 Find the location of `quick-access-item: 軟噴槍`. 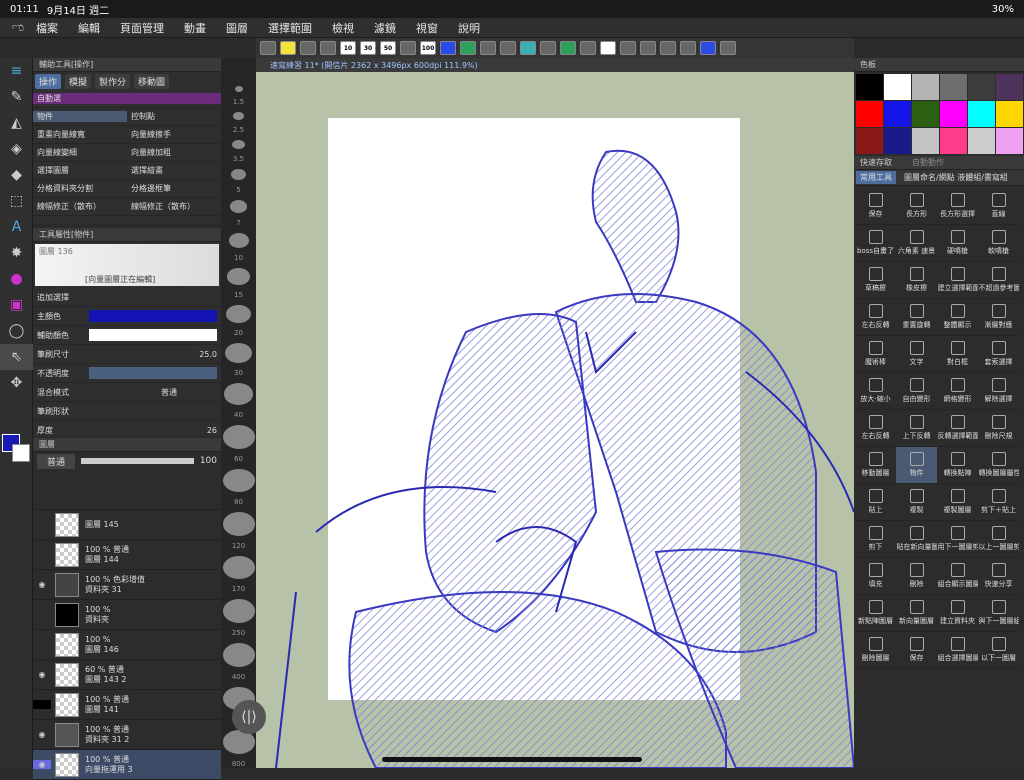

quick-access-item: 軟噴槍 is located at coordinates (998, 243).